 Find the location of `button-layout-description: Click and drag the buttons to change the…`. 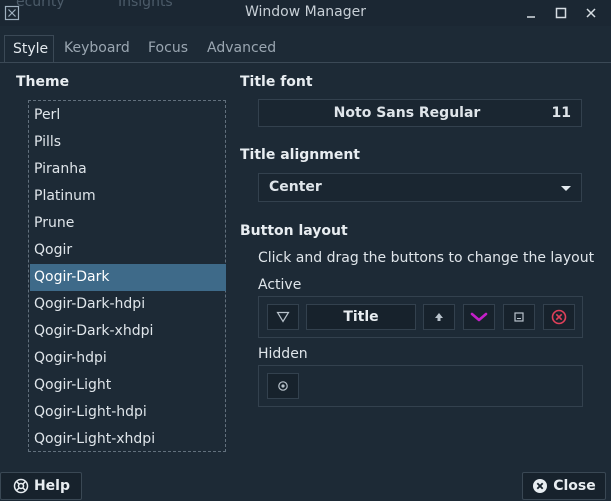

button-layout-description: Click and drag the buttons to change the… is located at coordinates (426, 258).